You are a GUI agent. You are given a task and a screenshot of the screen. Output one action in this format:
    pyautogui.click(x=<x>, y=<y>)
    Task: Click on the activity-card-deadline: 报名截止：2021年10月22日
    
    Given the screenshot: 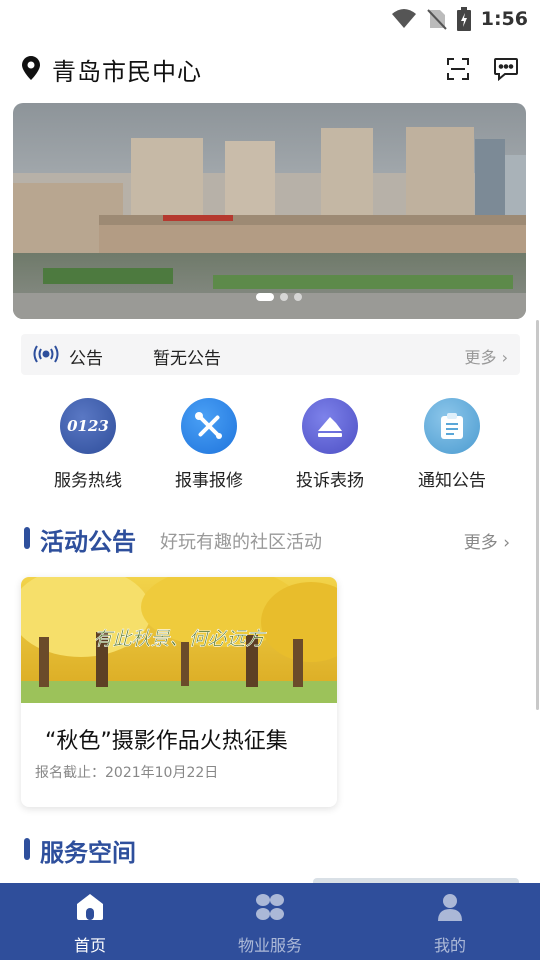 What is the action you would take?
    pyautogui.click(x=127, y=773)
    